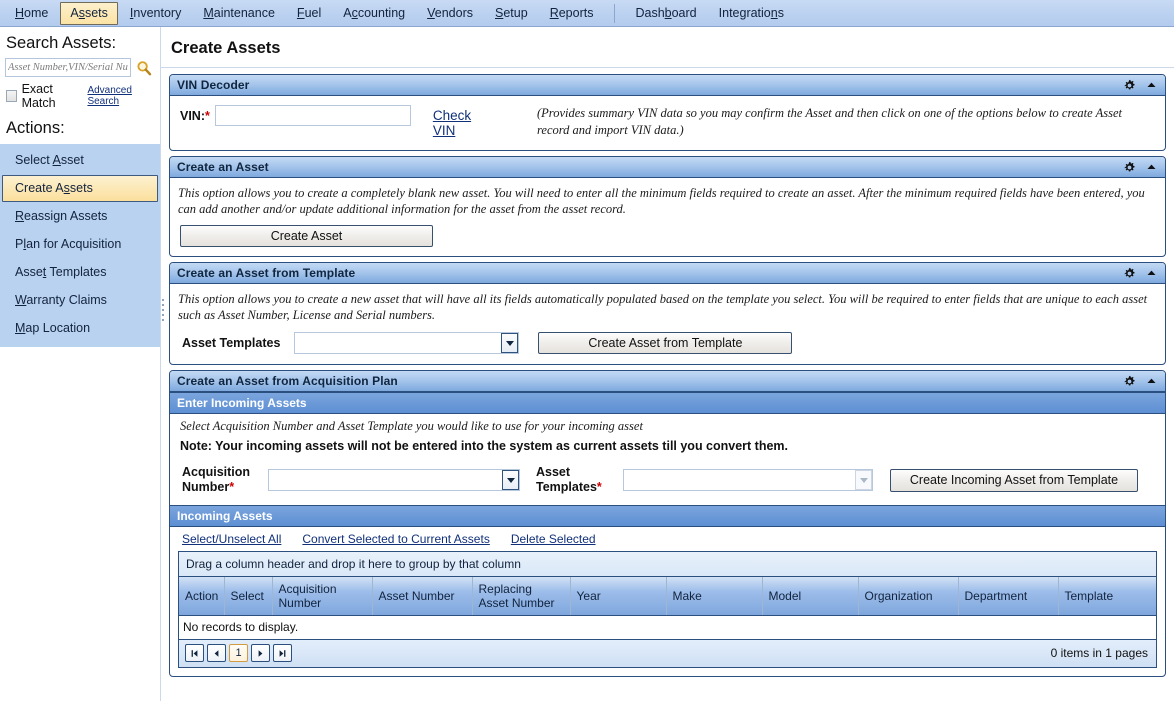  What do you see at coordinates (121, 96) in the screenshot?
I see `advanced-search-link: Advanced Search` at bounding box center [121, 96].